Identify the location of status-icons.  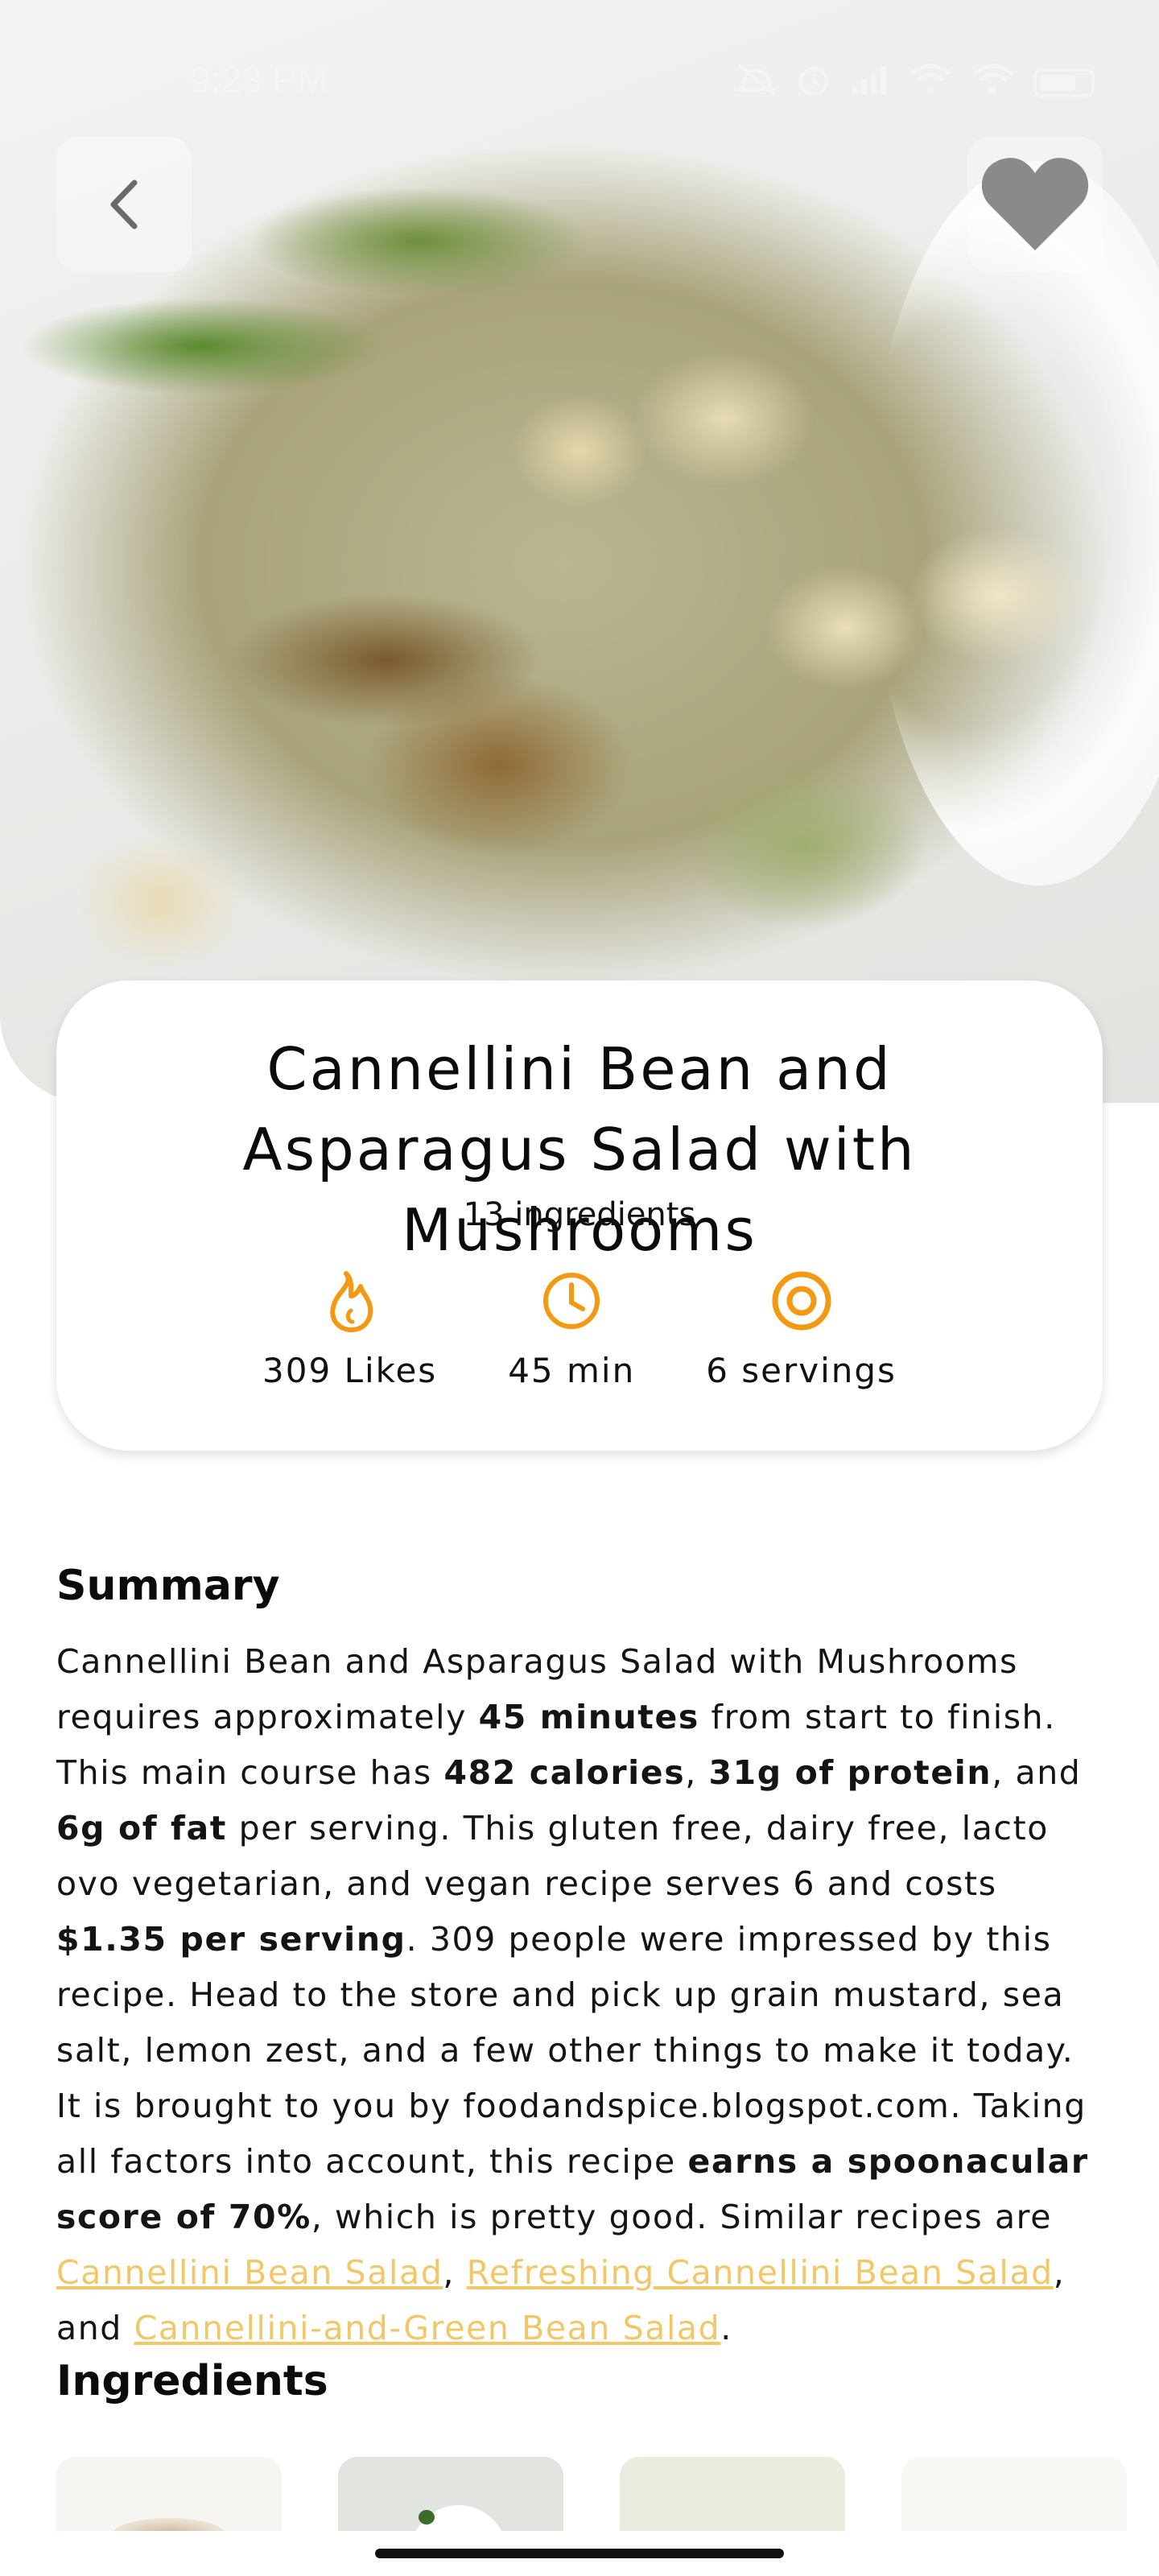
(915, 82).